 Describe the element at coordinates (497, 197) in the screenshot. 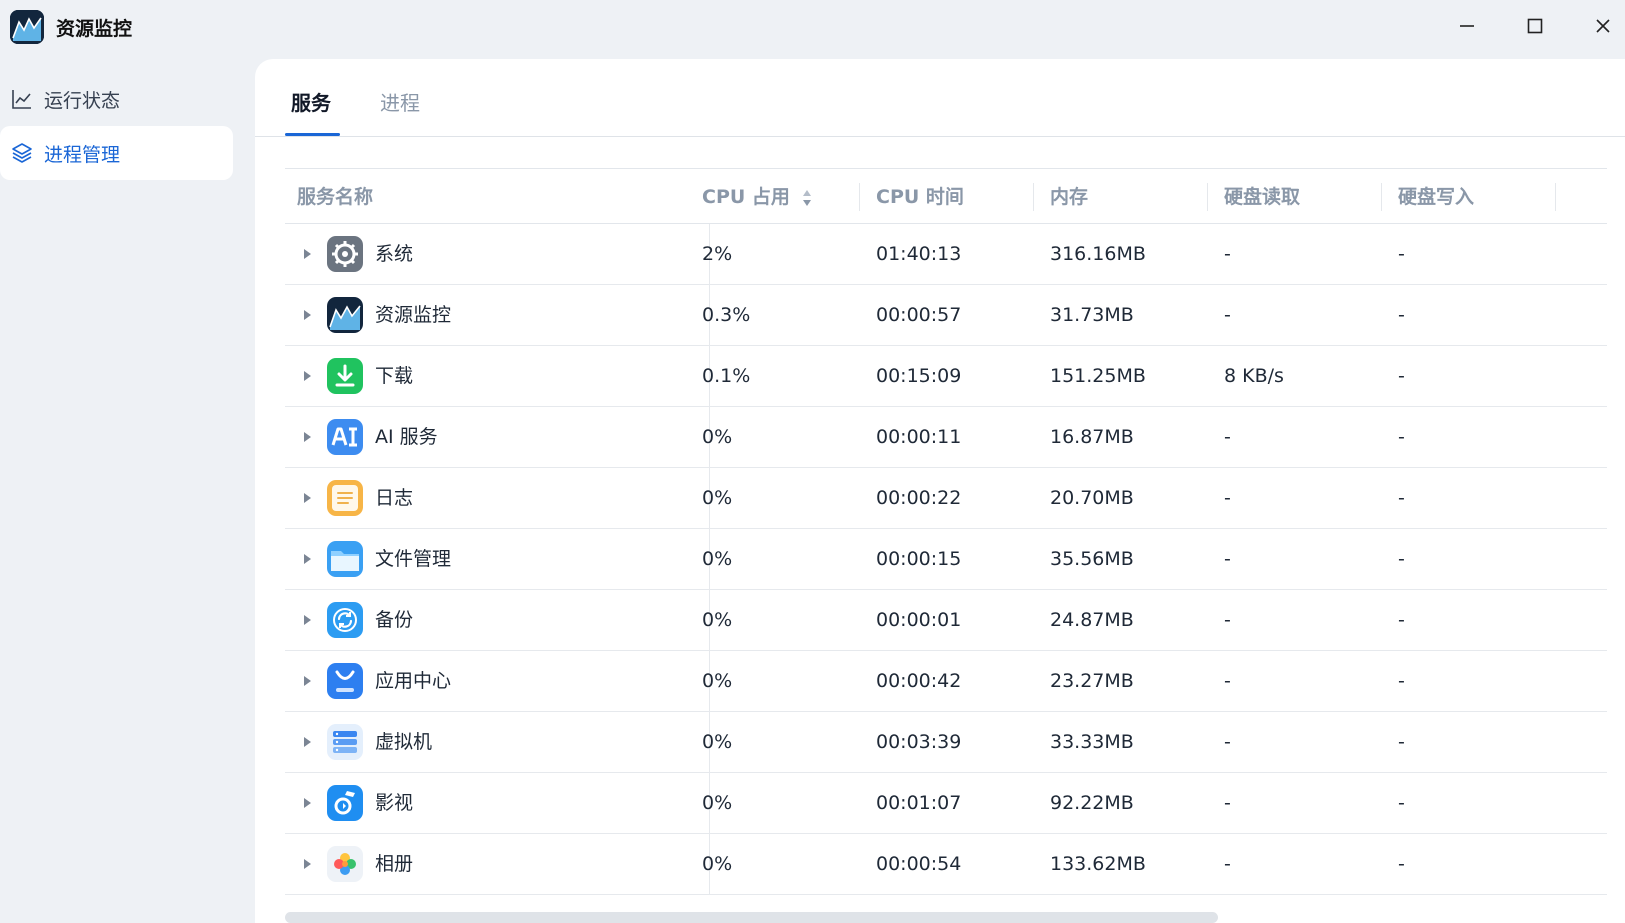

I see `column-header-name: 服务名称` at that location.